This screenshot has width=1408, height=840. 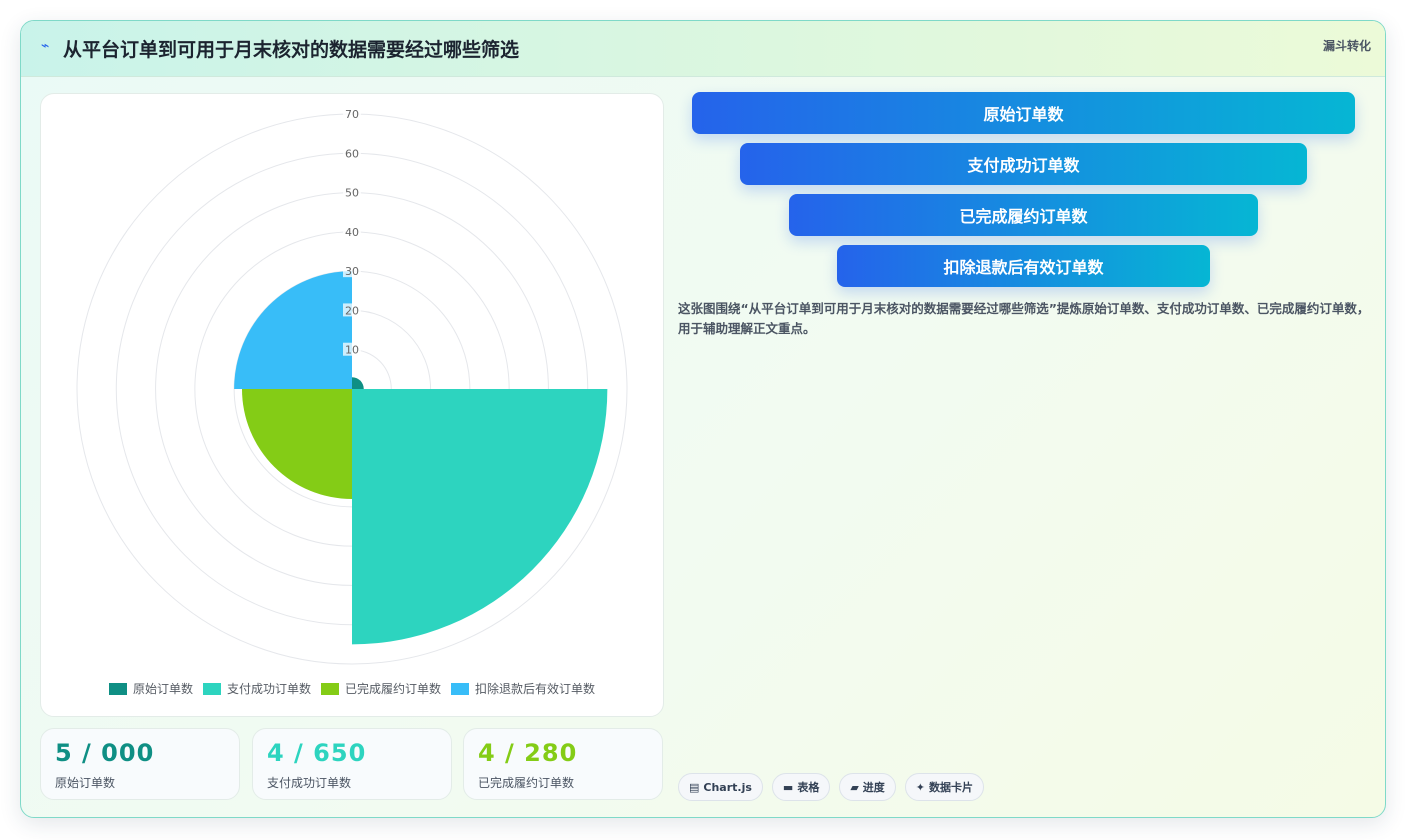 I want to click on stat-label: 已完成履约订单数, so click(x=526, y=783).